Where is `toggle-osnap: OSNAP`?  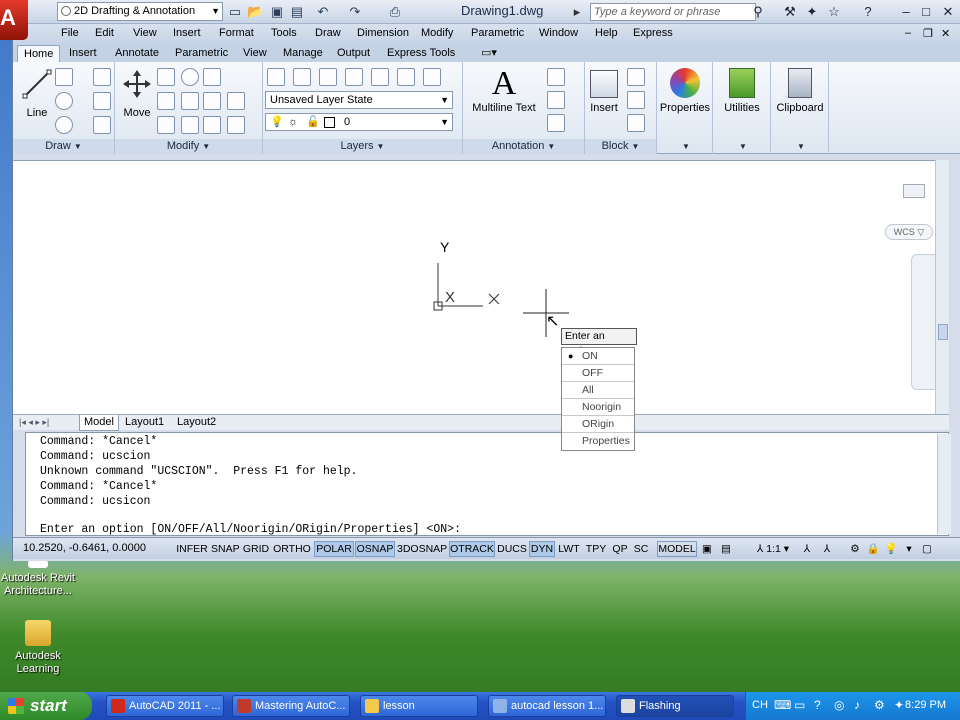
toggle-osnap: OSNAP is located at coordinates (375, 549).